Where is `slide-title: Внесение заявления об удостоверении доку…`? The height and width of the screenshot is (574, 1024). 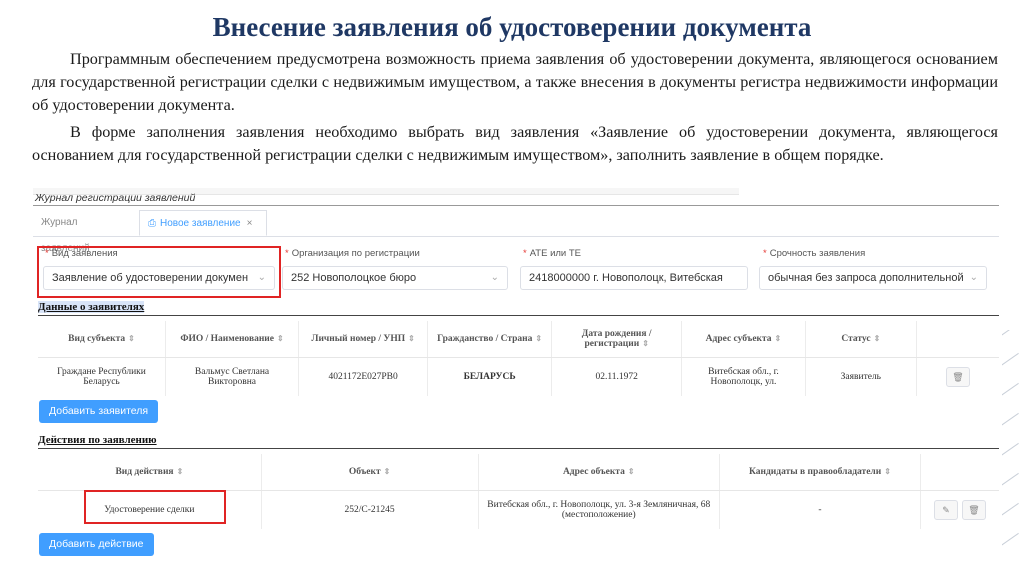 slide-title: Внесение заявления об удостоверении доку… is located at coordinates (512, 27).